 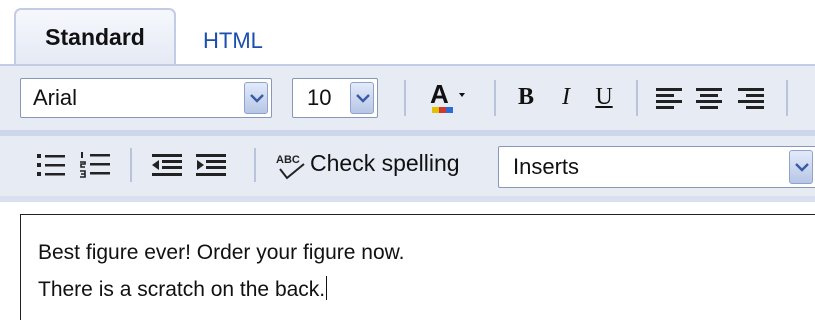 I want to click on font-family-select: Arial, so click(x=146, y=98).